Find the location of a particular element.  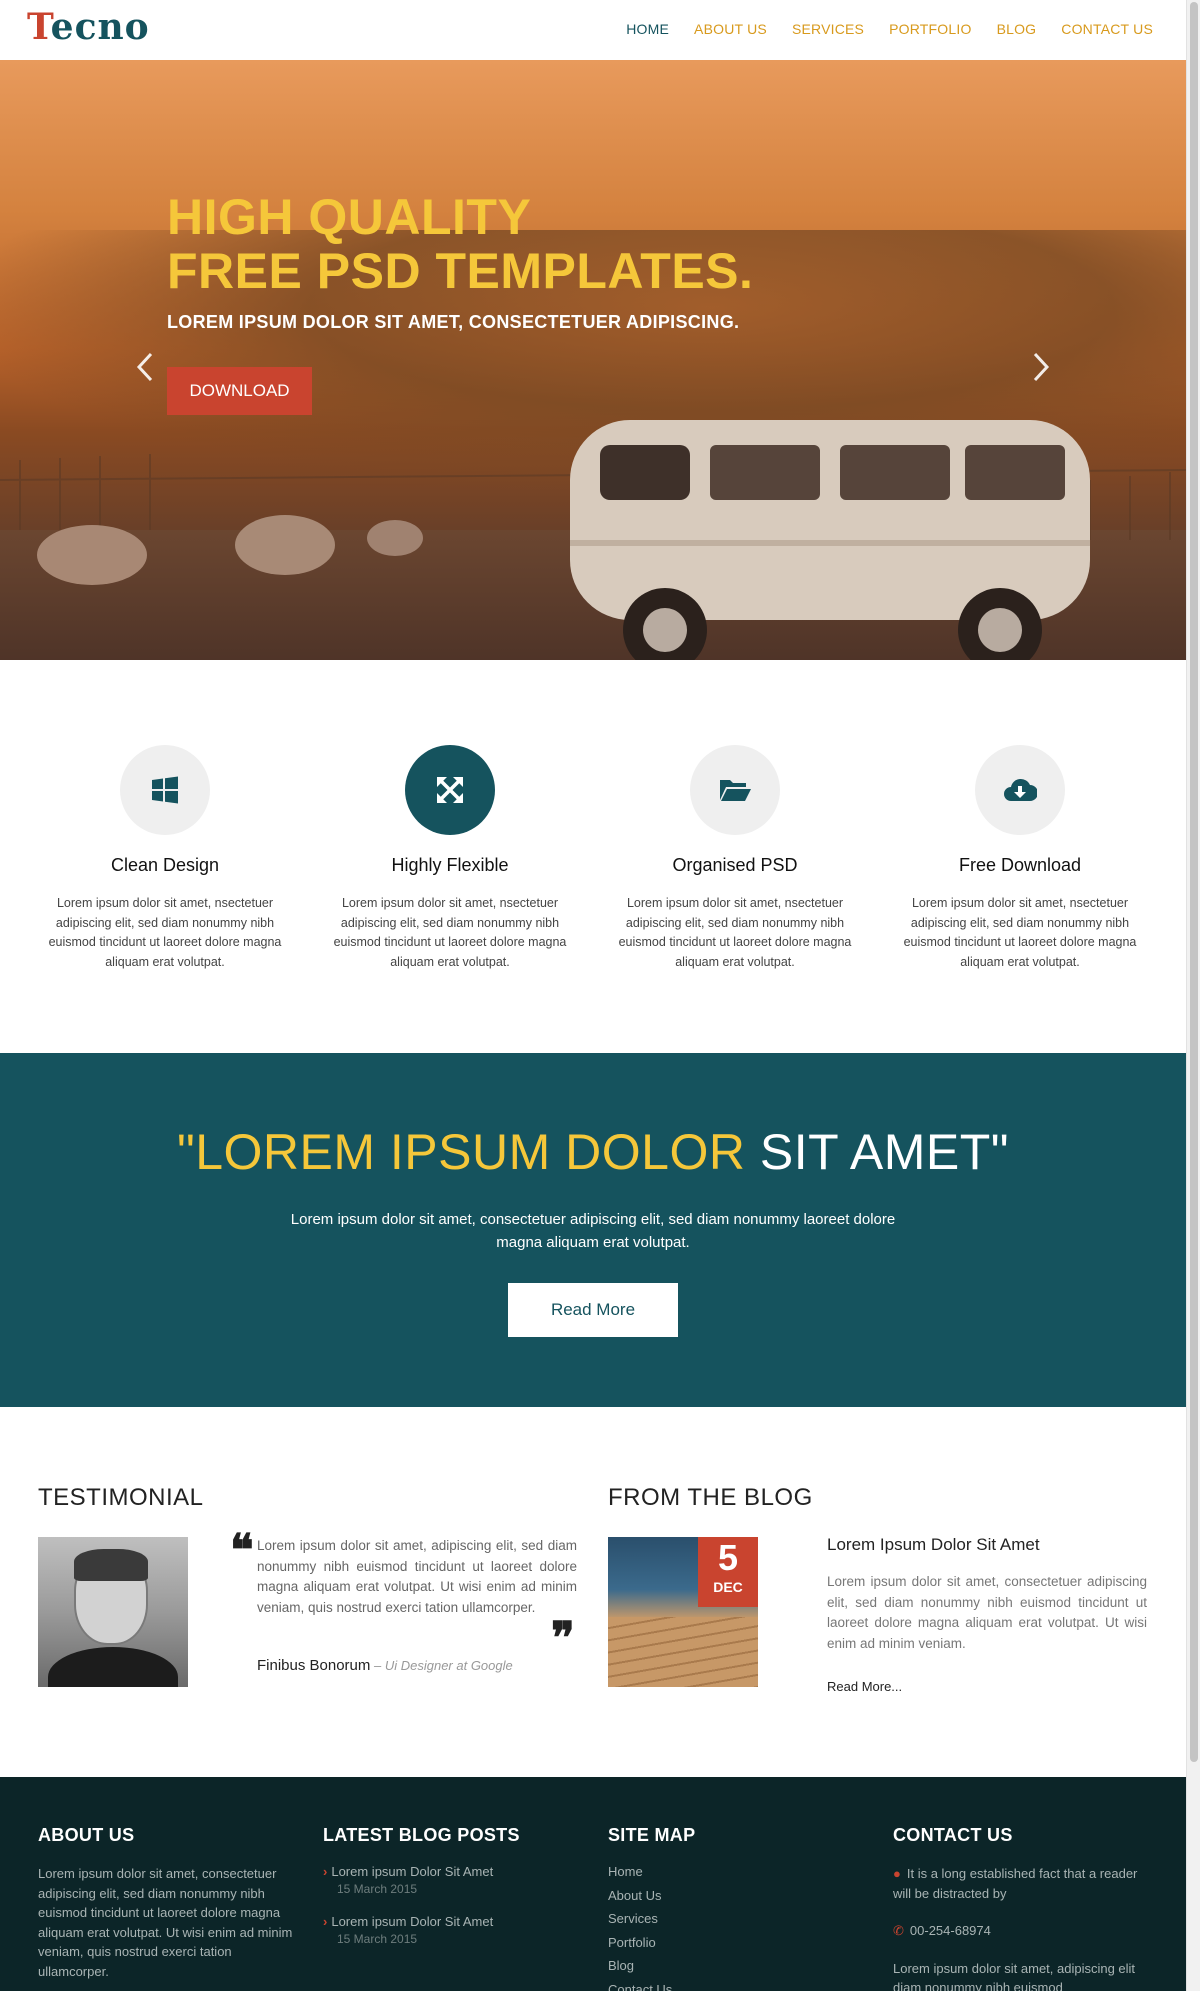

band-heading-yellow: "LOREM IPSUM DOLOR is located at coordinates (461, 1152).